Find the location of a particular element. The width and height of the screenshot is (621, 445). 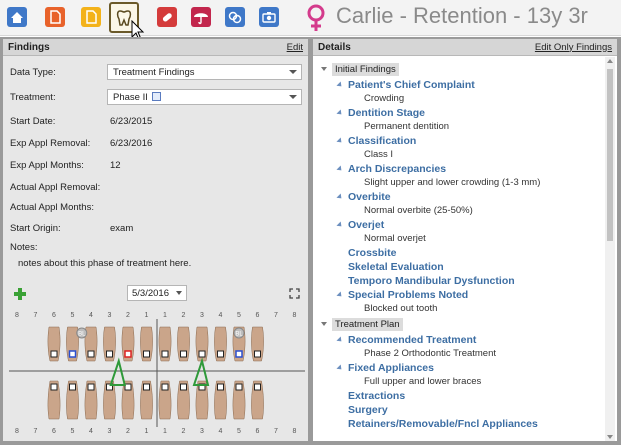

document-icon is located at coordinates (55, 17).